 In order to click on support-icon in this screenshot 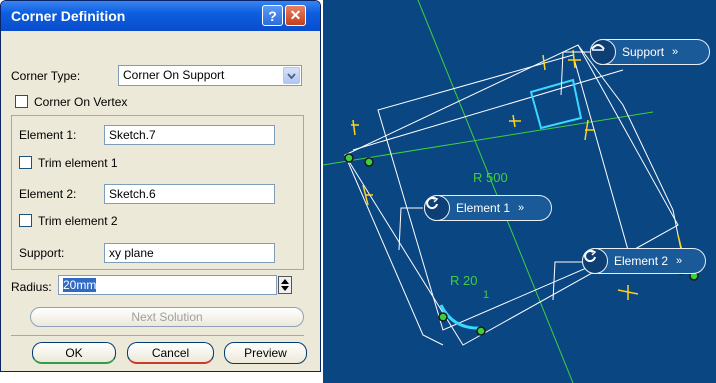, I will do `click(603, 52)`.